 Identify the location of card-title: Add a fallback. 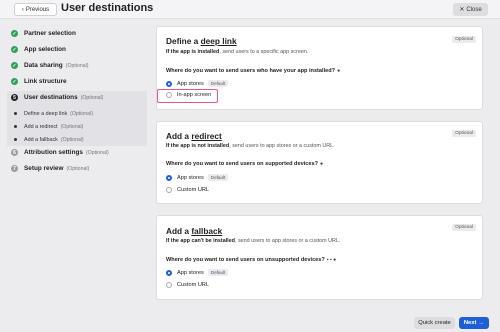
(194, 231).